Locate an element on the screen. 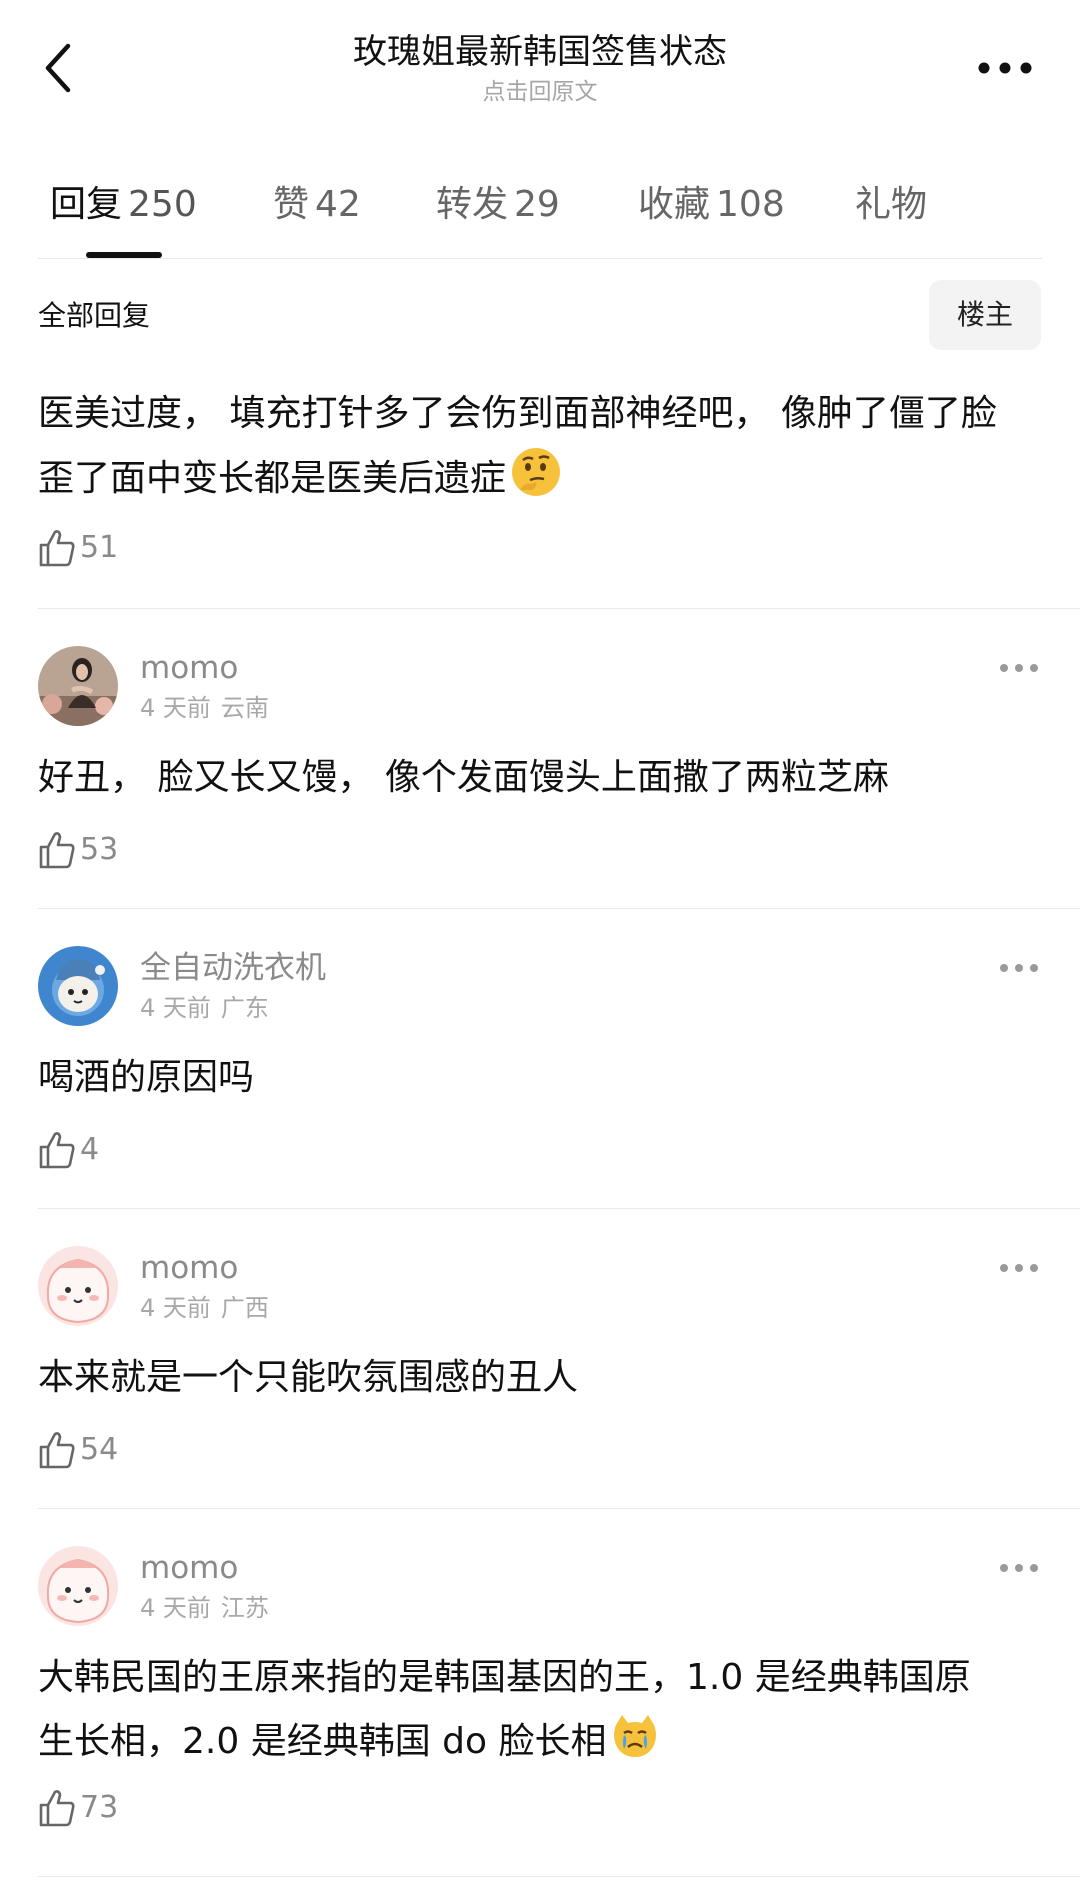  comment-header: momo 4 天前 江苏 is located at coordinates (540, 1588).